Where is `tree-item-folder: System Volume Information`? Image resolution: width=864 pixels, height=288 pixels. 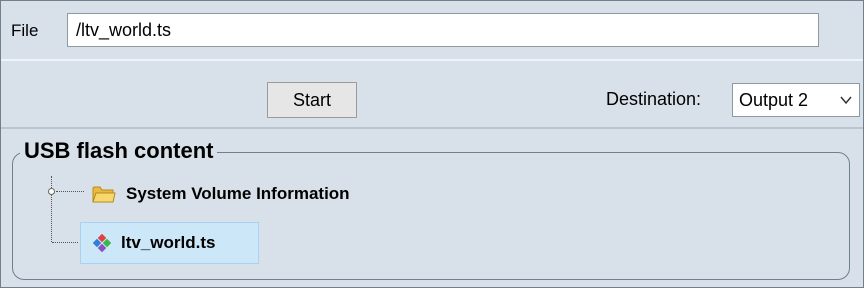 tree-item-folder: System Volume Information is located at coordinates (224, 194).